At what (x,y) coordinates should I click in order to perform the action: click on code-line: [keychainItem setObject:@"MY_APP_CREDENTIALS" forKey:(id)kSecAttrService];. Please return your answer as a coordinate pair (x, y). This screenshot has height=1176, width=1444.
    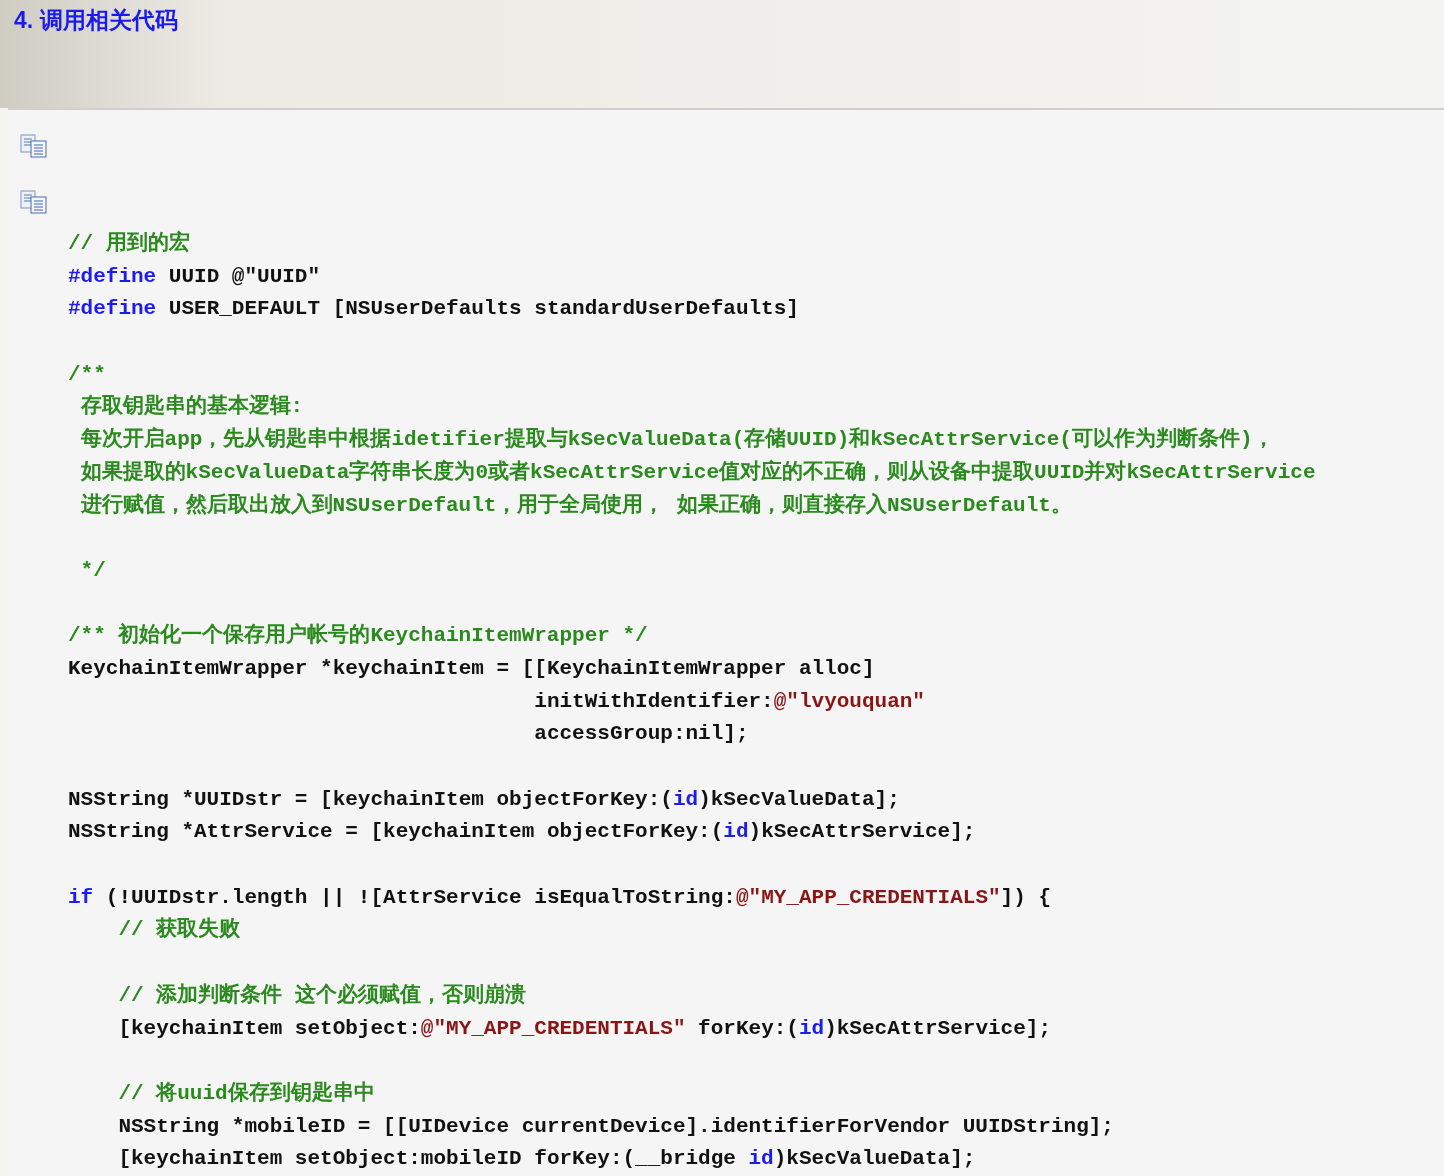
    Looking at the image, I should click on (584, 1028).